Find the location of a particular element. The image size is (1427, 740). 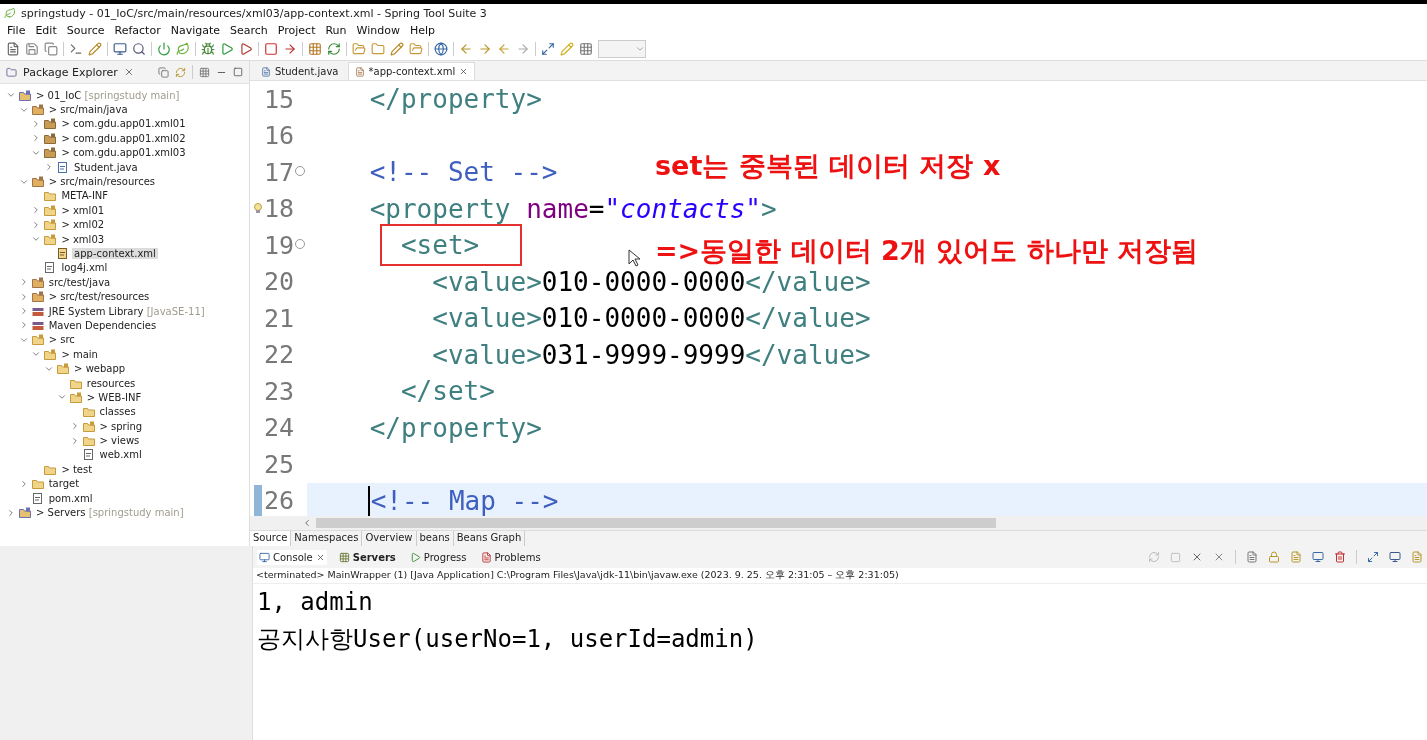

show-on-error-icon is located at coordinates (1340, 557).